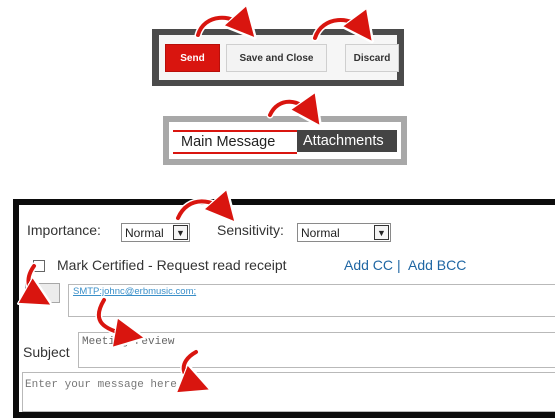  What do you see at coordinates (35, 293) in the screenshot?
I see `address-book-icon` at bounding box center [35, 293].